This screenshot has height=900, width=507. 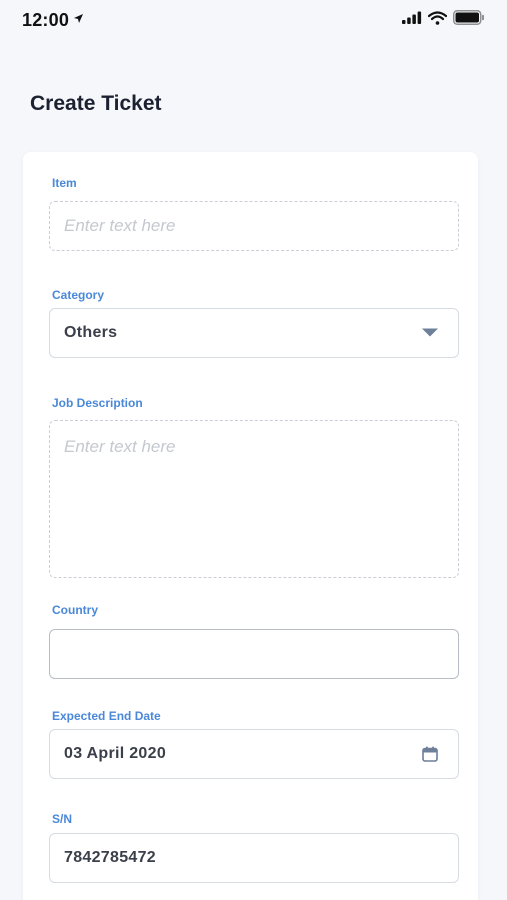 I want to click on serial-number-input: 7842785472, so click(x=254, y=858).